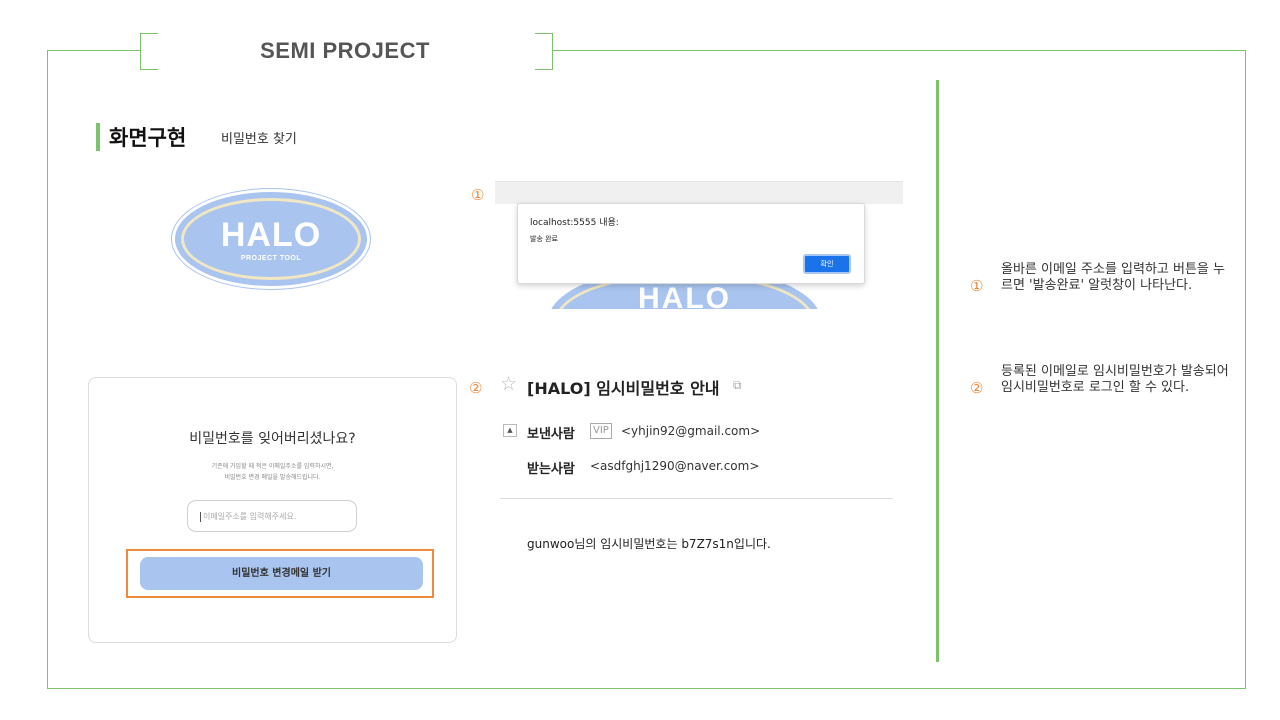  I want to click on halo-logo: HALO PROJECT TOOL, so click(271, 239).